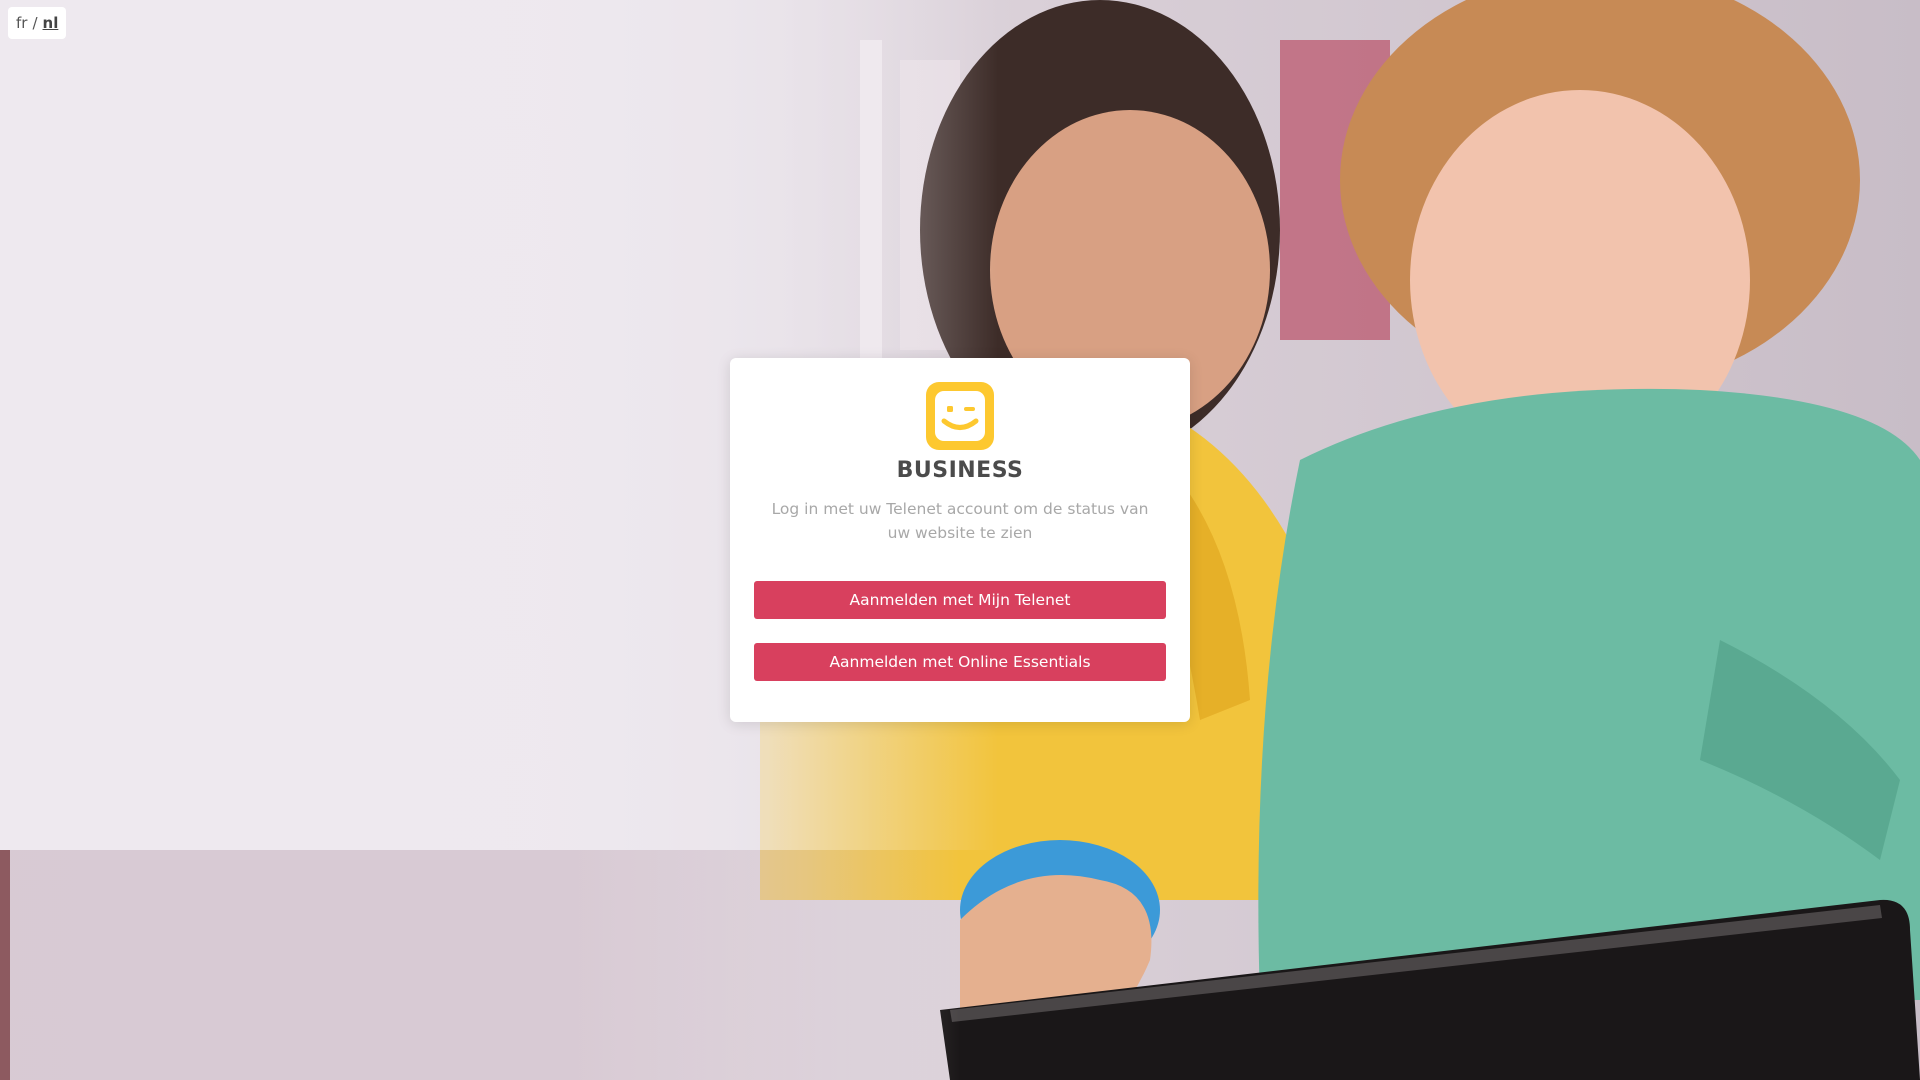  I want to click on telenet-logo-icon, so click(960, 416).